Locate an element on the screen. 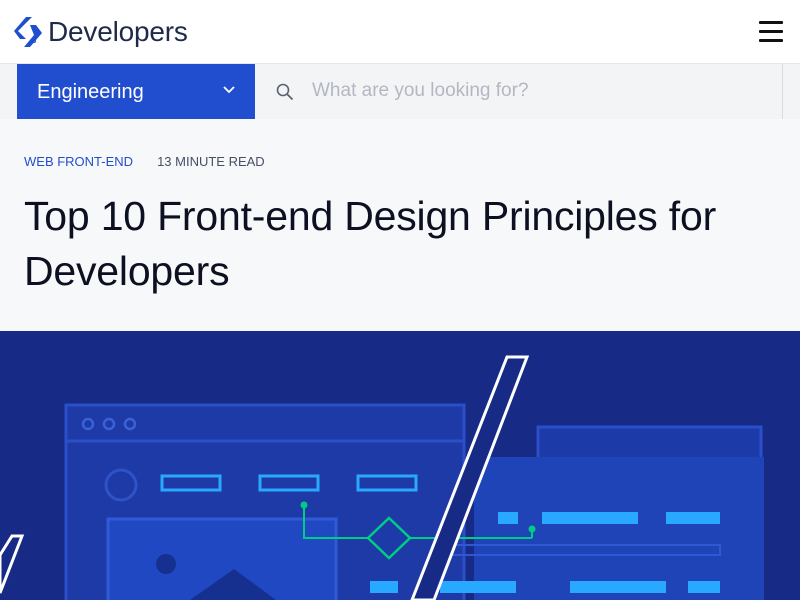  category-dropdown-label: Engineering is located at coordinates (90, 92).